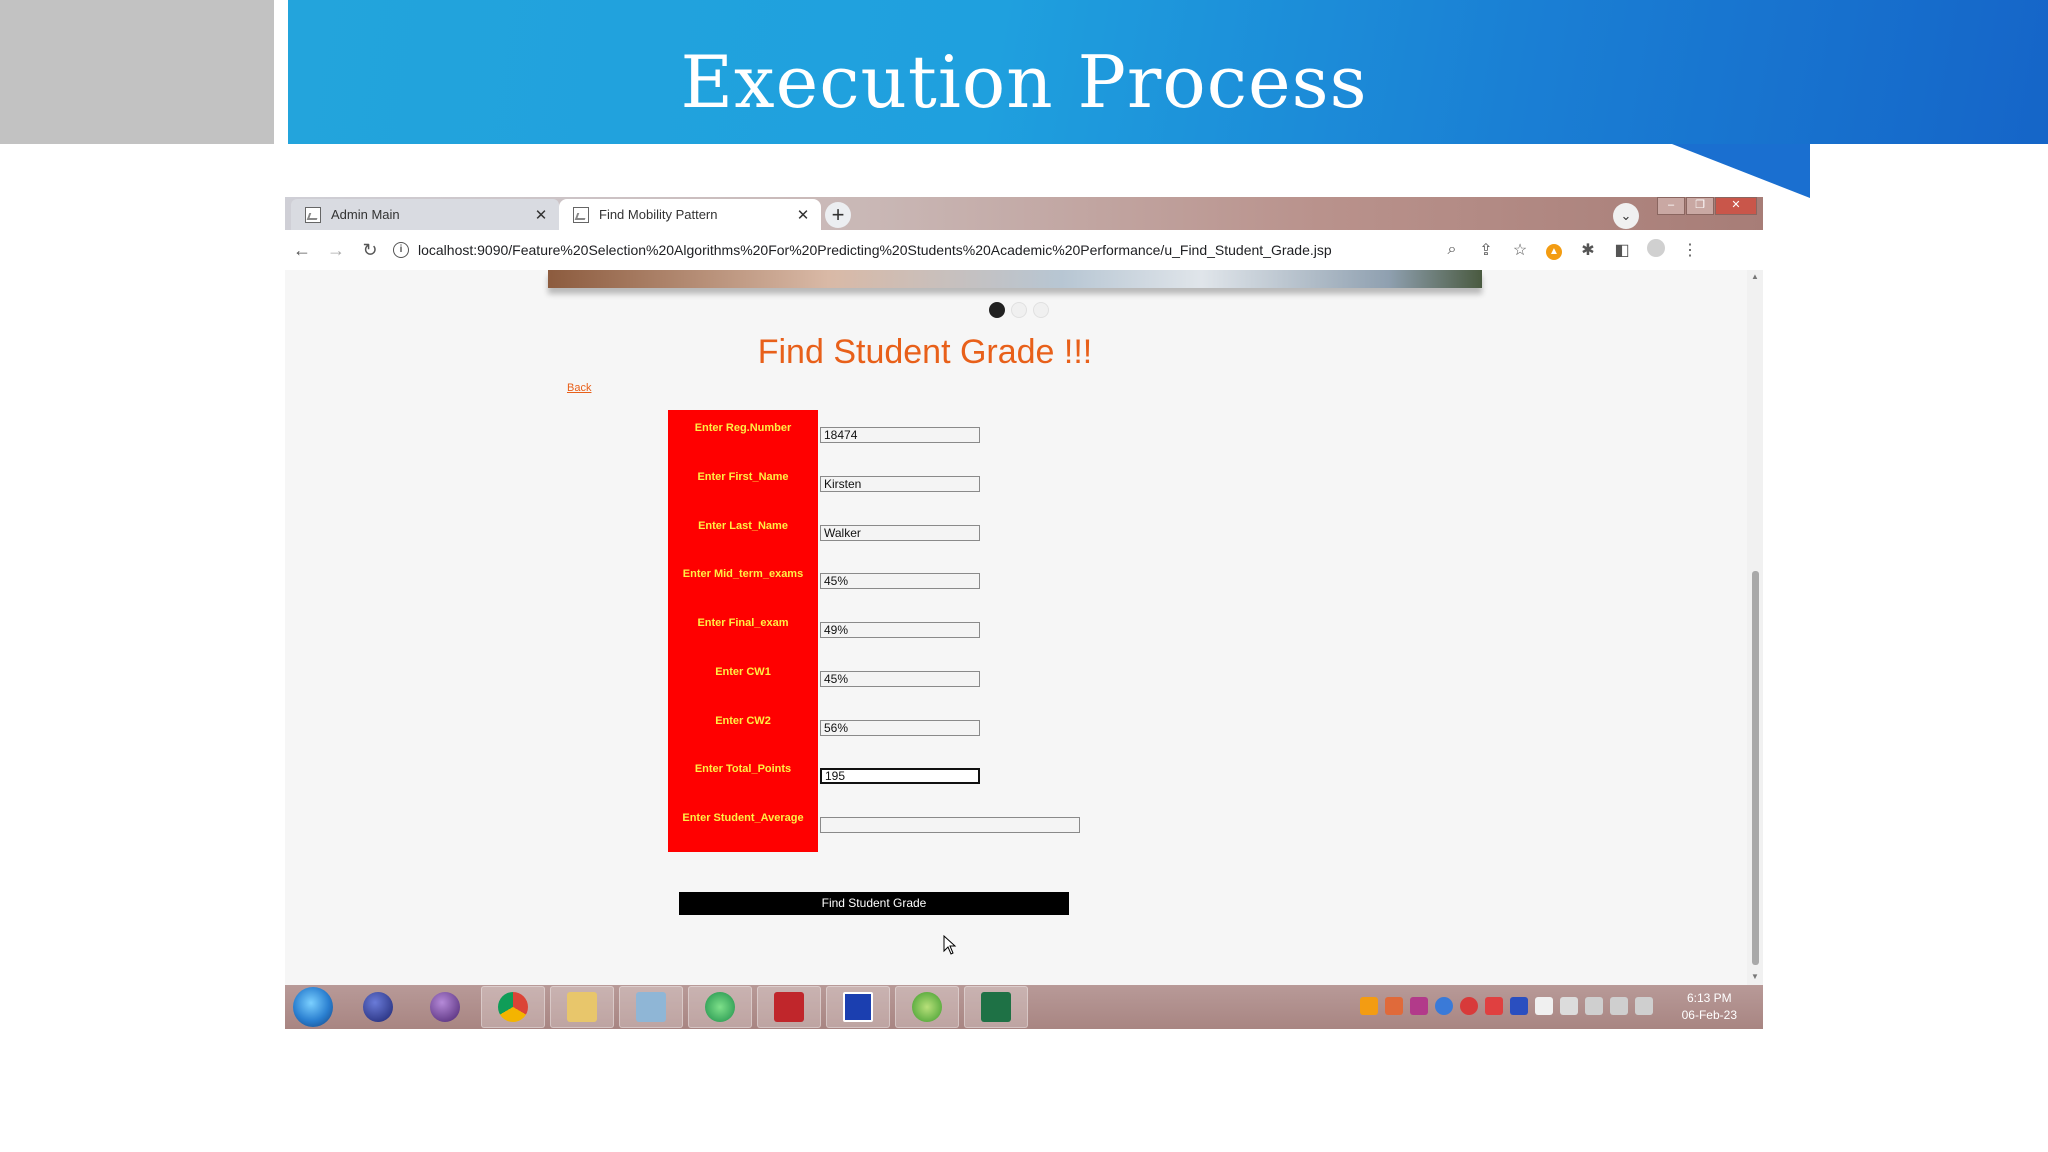  What do you see at coordinates (1619, 1006) in the screenshot?
I see `tray-network-icon` at bounding box center [1619, 1006].